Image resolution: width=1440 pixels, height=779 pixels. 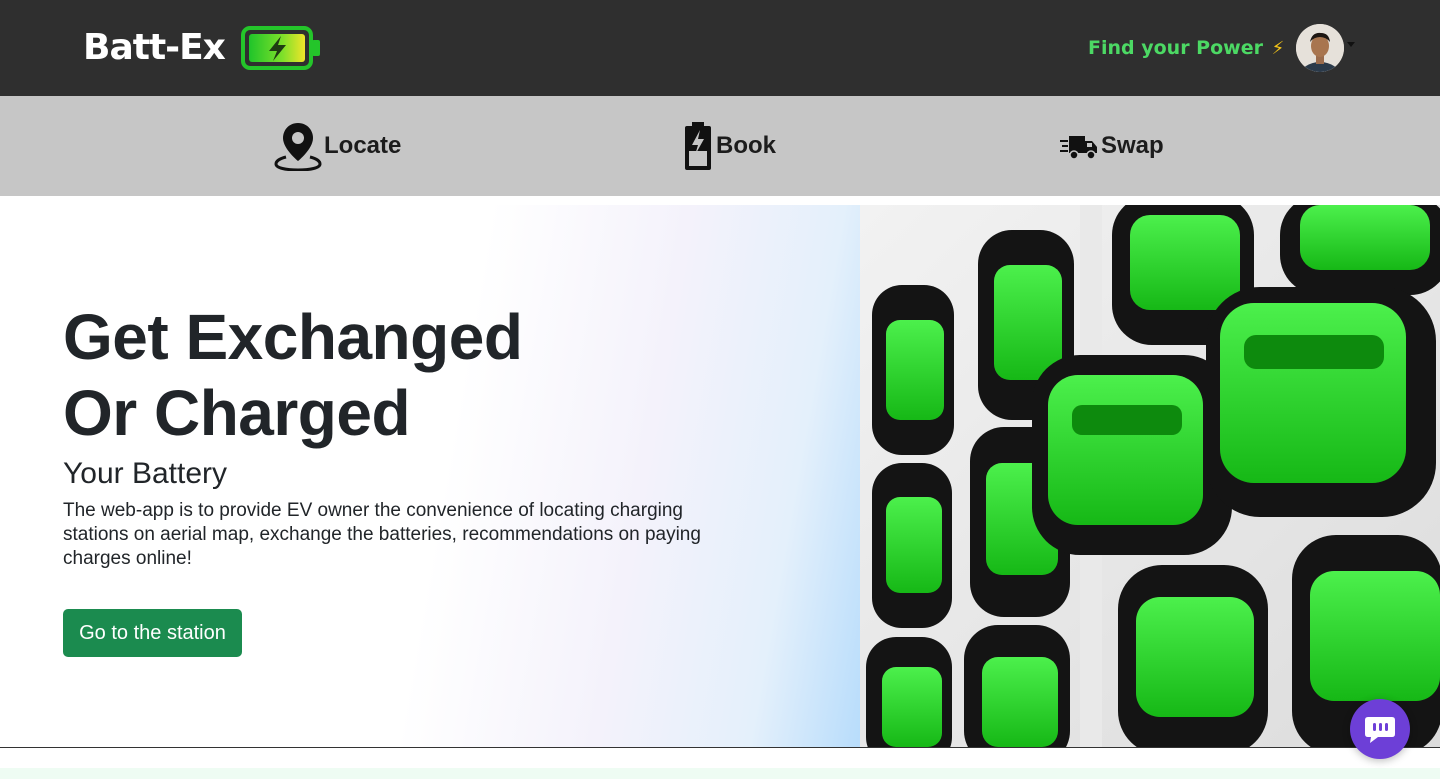 What do you see at coordinates (145, 473) in the screenshot?
I see `hero-subheading: Your Battery` at bounding box center [145, 473].